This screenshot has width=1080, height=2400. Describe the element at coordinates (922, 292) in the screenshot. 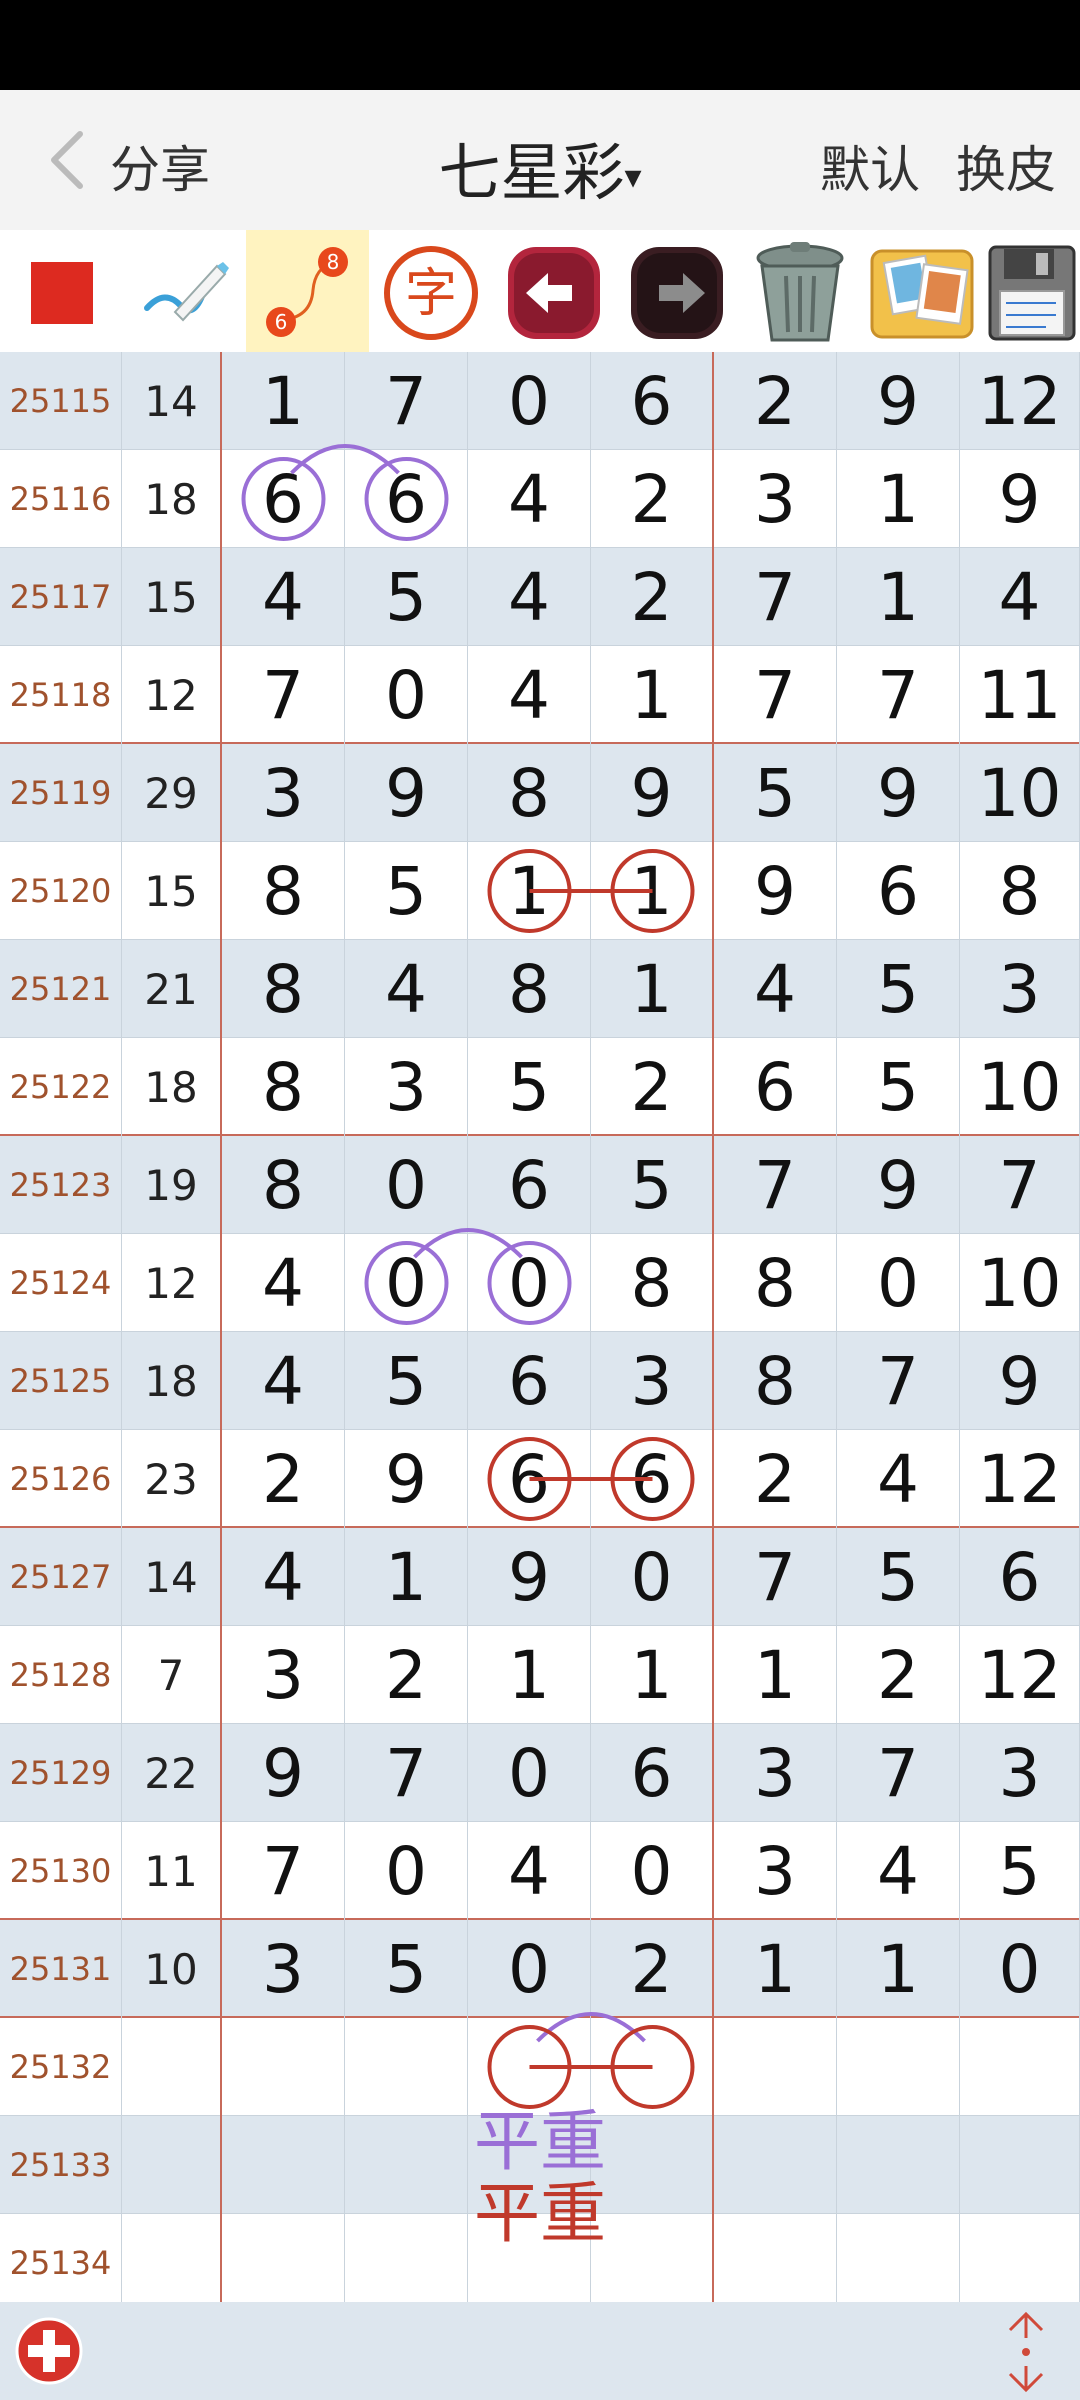

I see `photo-album-icon` at that location.